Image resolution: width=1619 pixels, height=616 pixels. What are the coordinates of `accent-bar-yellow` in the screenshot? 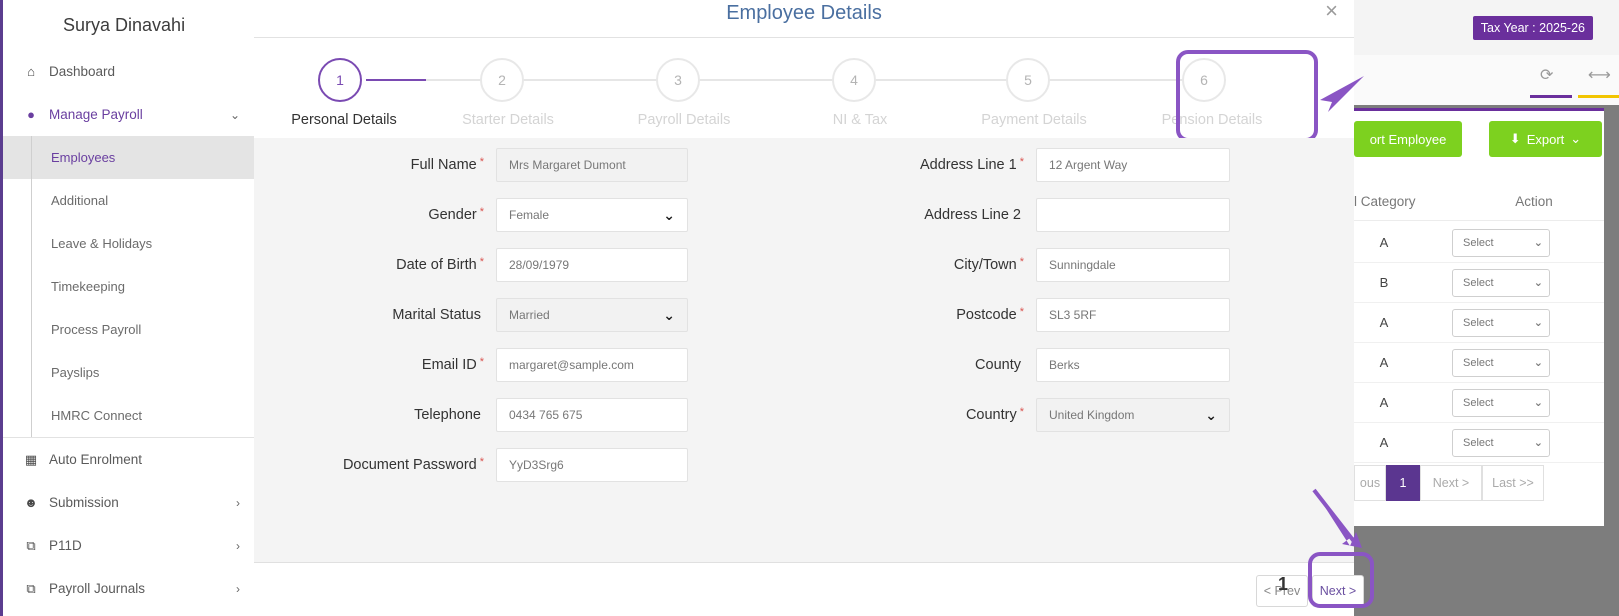 It's located at (1598, 96).